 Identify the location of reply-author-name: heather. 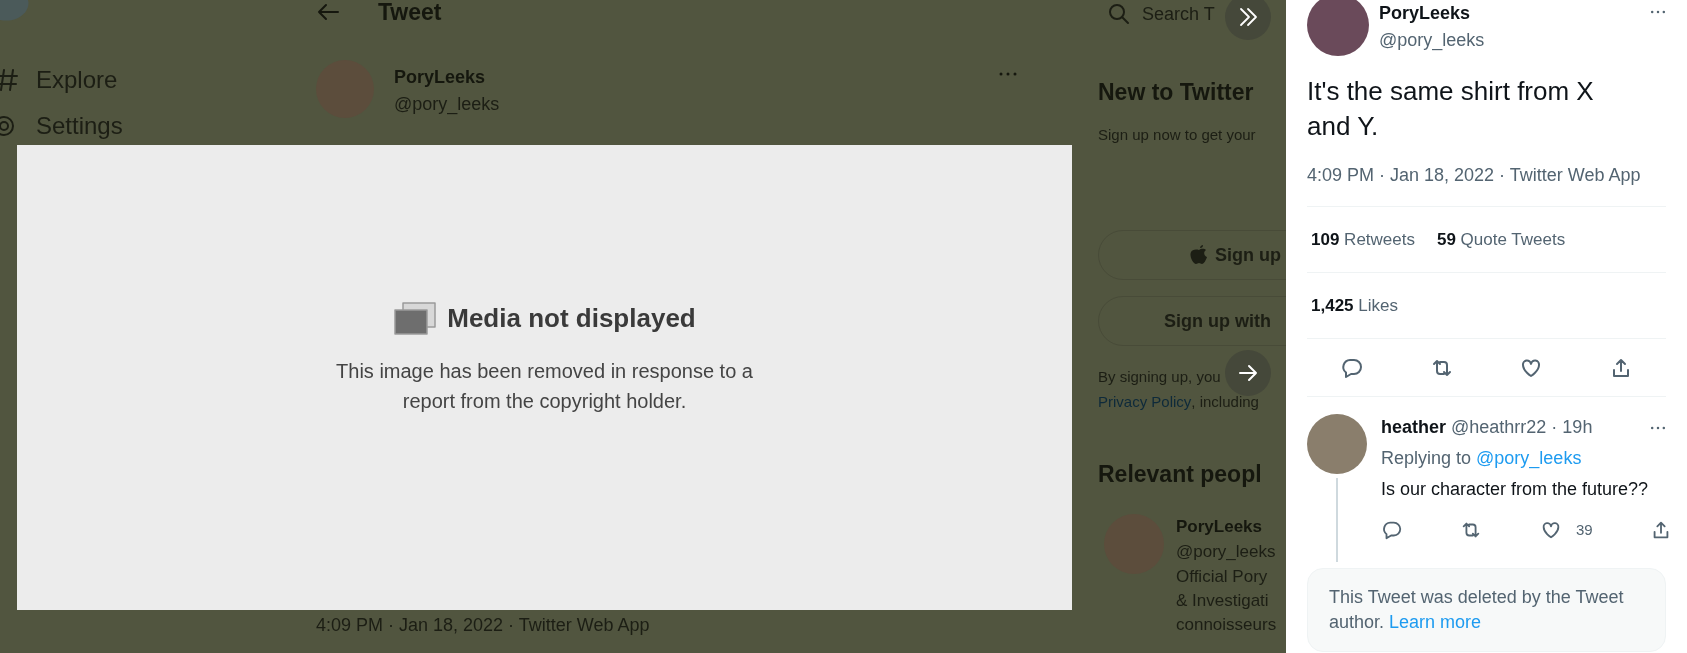
(1414, 427).